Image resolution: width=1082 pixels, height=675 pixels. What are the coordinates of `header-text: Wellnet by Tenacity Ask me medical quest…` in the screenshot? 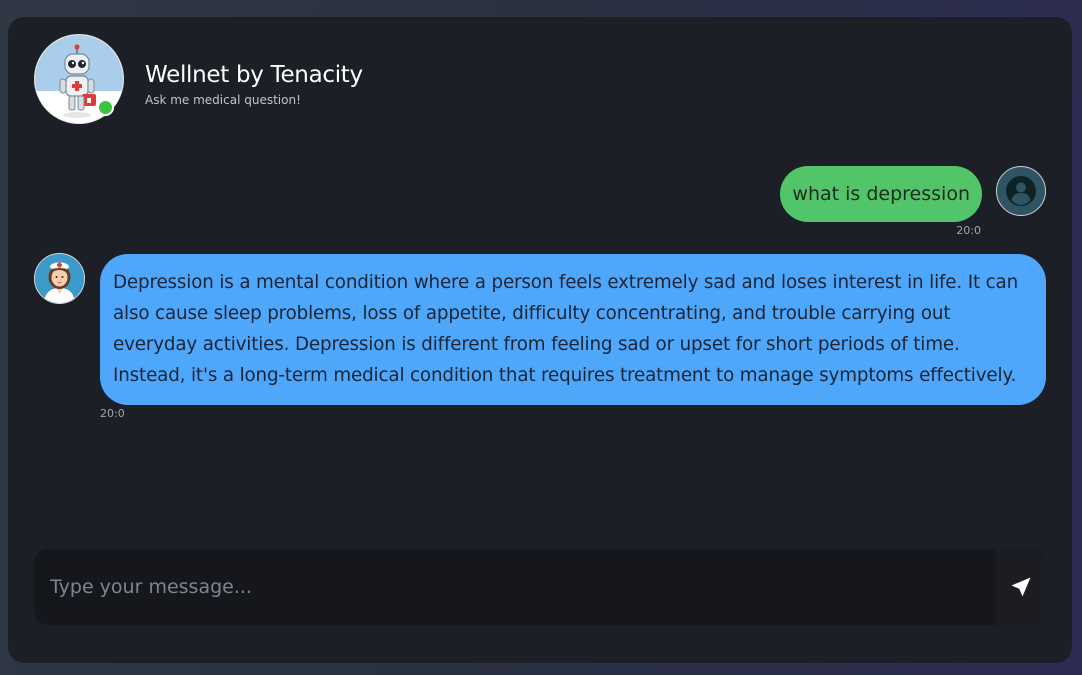 It's located at (254, 84).